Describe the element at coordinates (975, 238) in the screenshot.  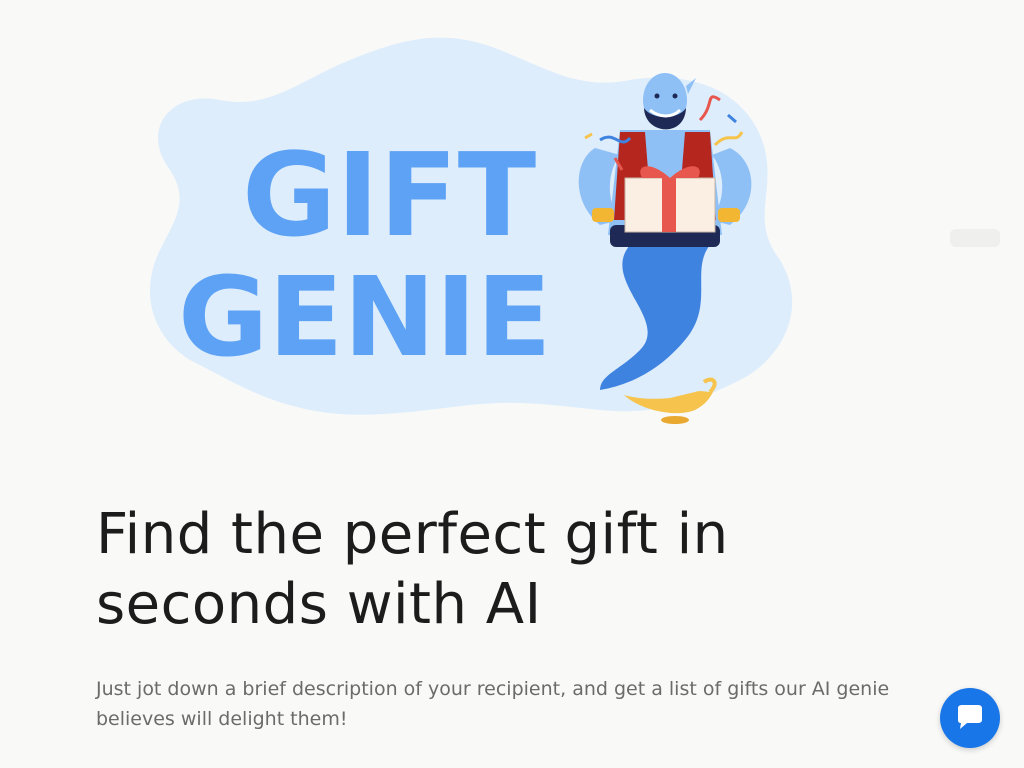
I see `side-placeholder-pill` at that location.